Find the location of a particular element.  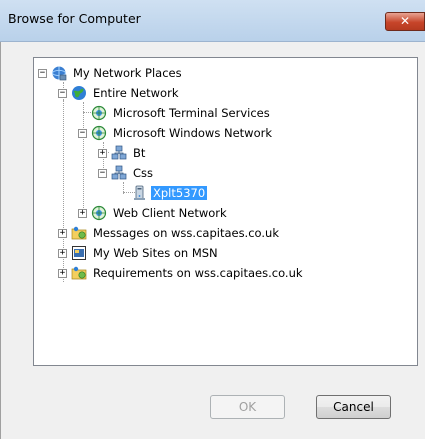

tree-item-web-client-network: + Web Client Network is located at coordinates (153, 213).